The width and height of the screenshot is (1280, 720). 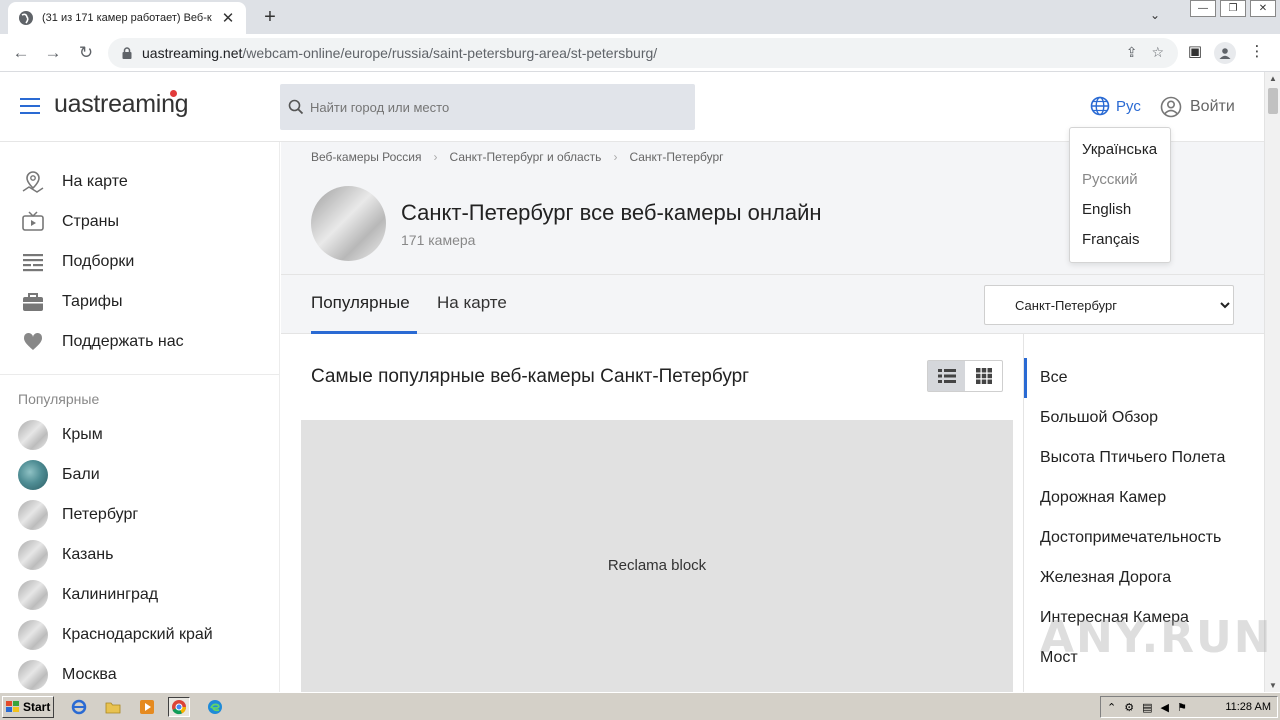 I want to click on sidebar-item-label: Подборки, so click(x=98, y=261).